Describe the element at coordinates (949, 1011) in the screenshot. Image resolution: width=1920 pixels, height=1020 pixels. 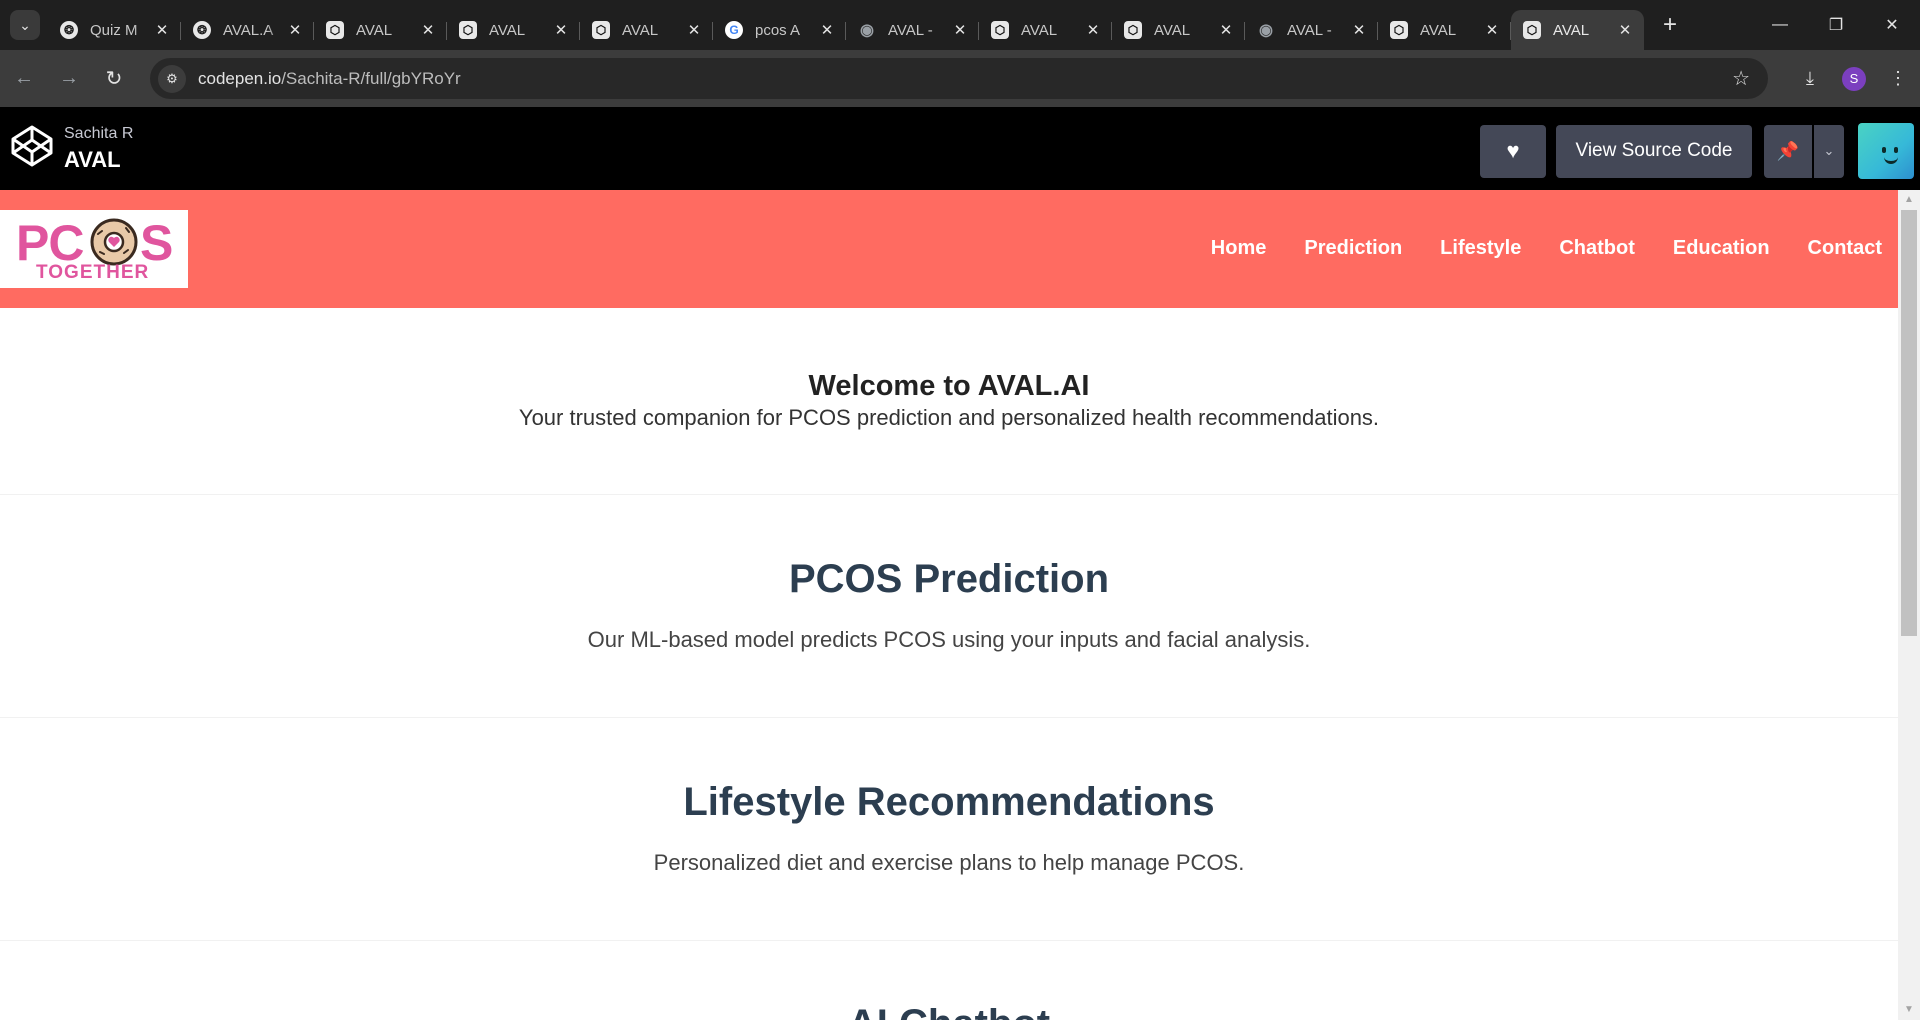
I see `section-title-chatbot: AI Chatbot` at that location.